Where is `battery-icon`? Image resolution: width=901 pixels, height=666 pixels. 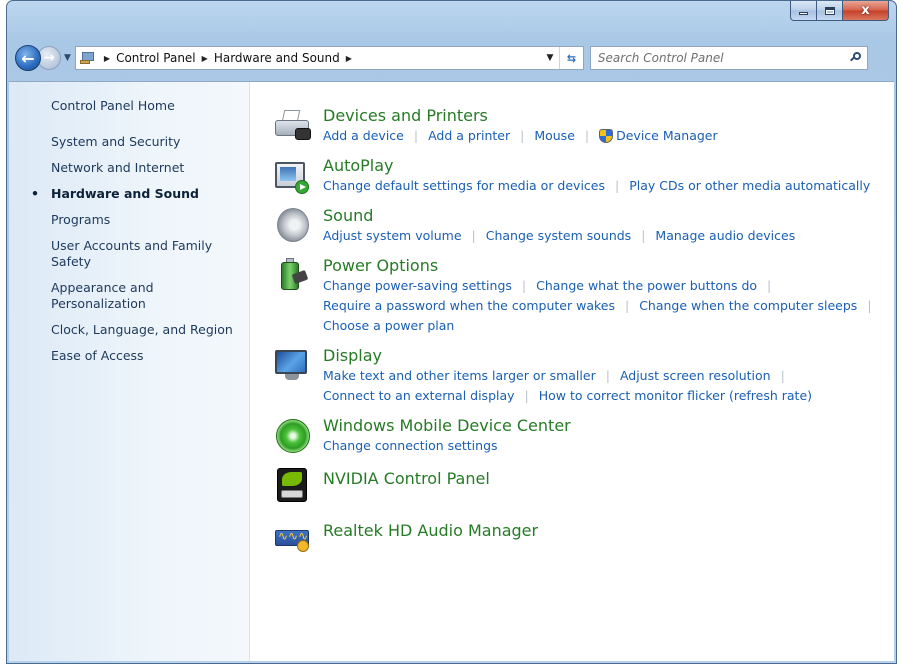 battery-icon is located at coordinates (293, 276).